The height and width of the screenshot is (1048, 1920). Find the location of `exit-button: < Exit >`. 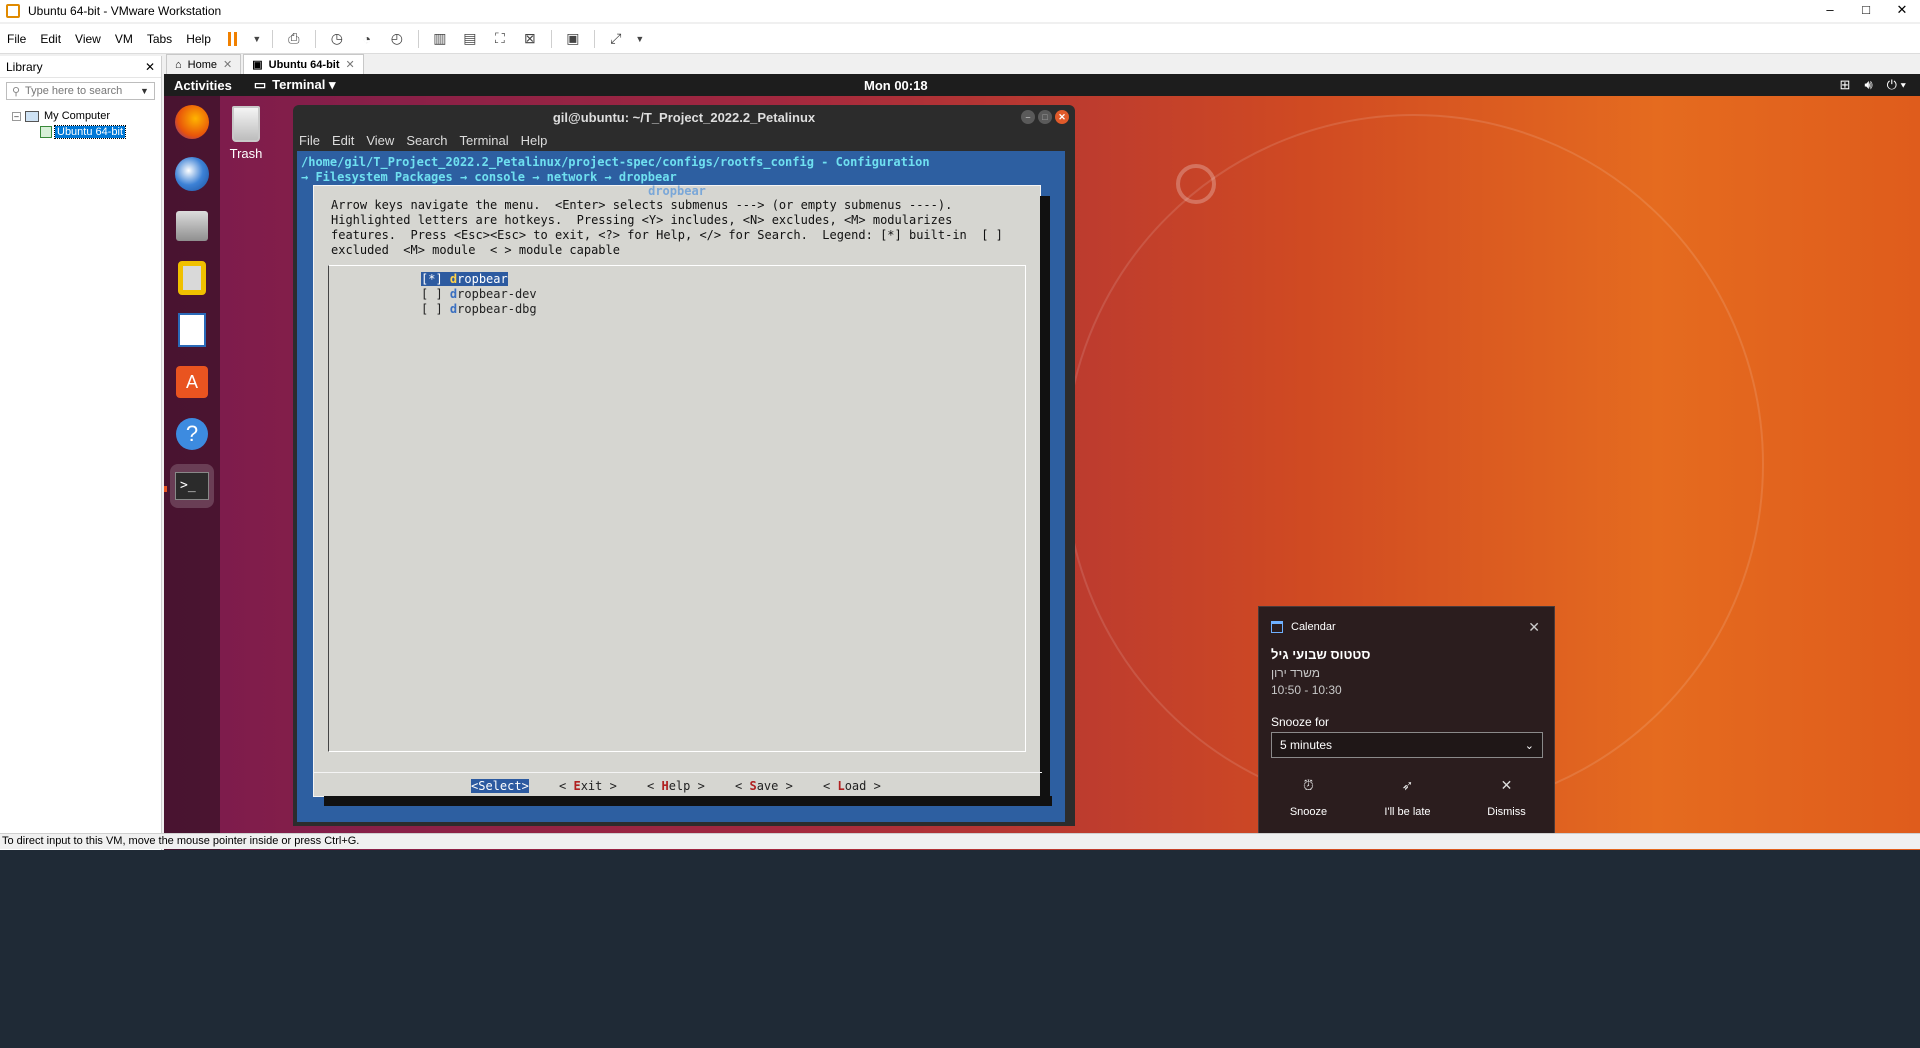

exit-button: < Exit > is located at coordinates (588, 786).